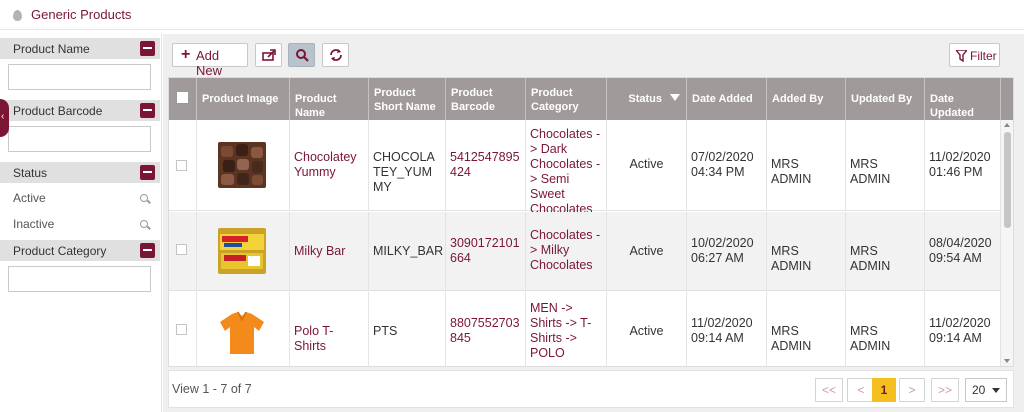 The width and height of the screenshot is (1024, 412). I want to click on filter-label: Filter, so click(983, 56).